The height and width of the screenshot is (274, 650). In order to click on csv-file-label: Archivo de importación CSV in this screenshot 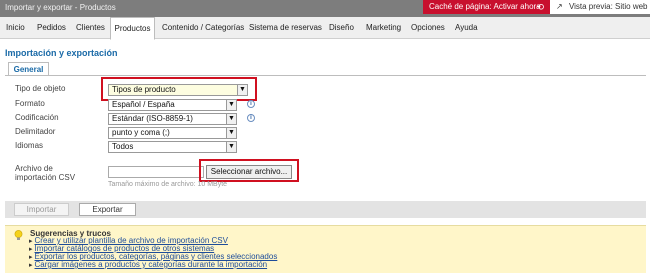, I will do `click(45, 173)`.